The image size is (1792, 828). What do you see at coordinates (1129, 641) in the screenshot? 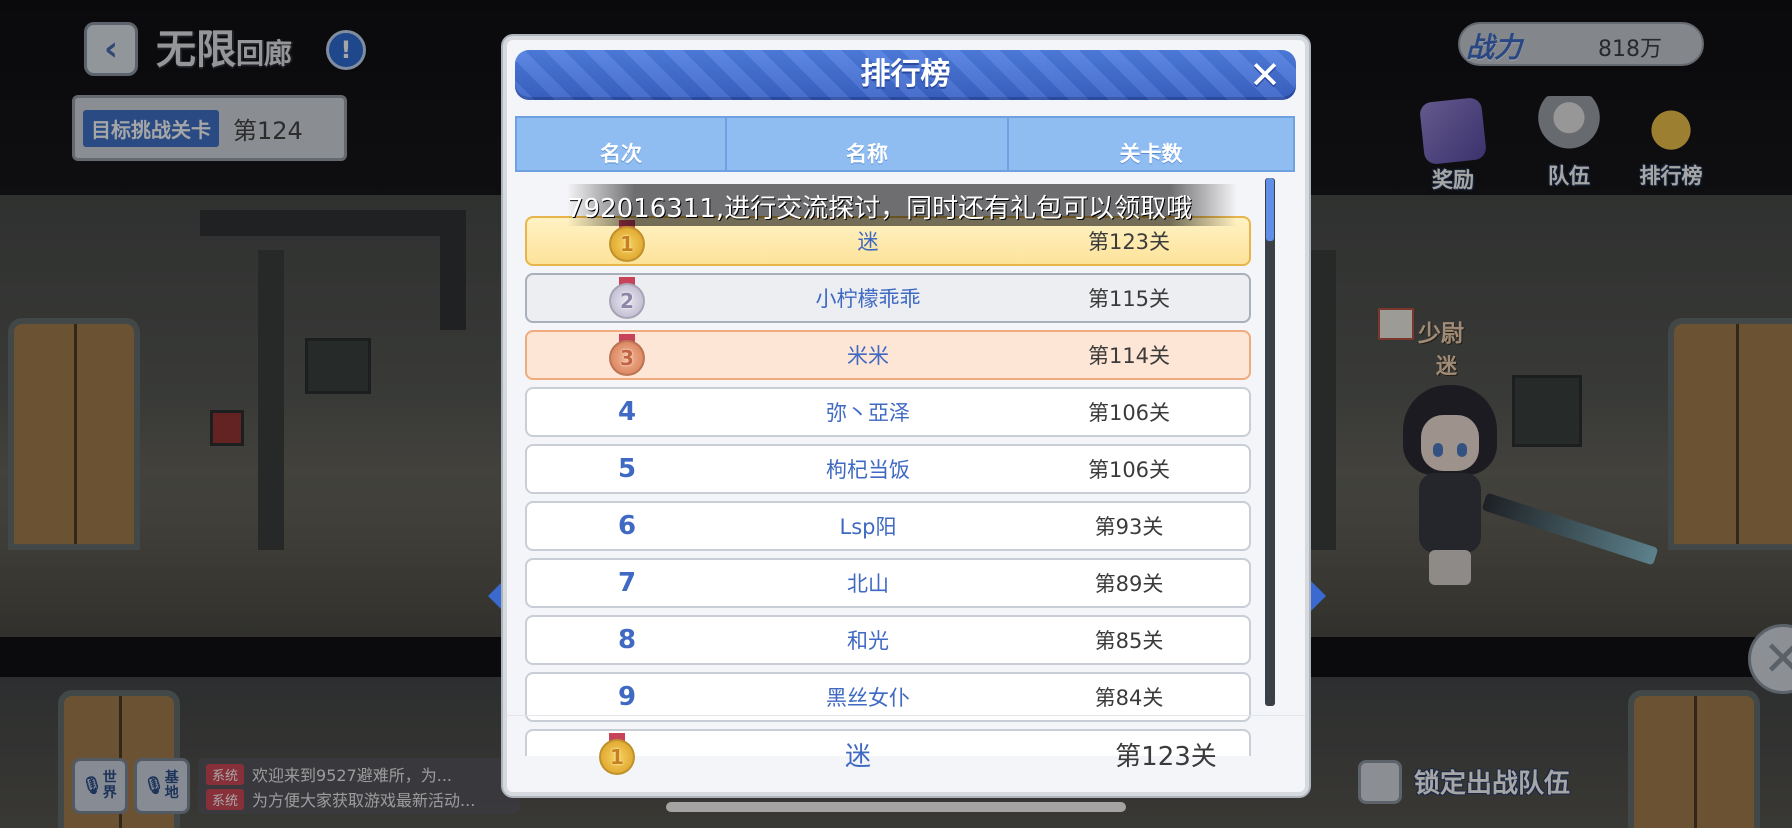
I see `stage-cell: 第85关` at bounding box center [1129, 641].